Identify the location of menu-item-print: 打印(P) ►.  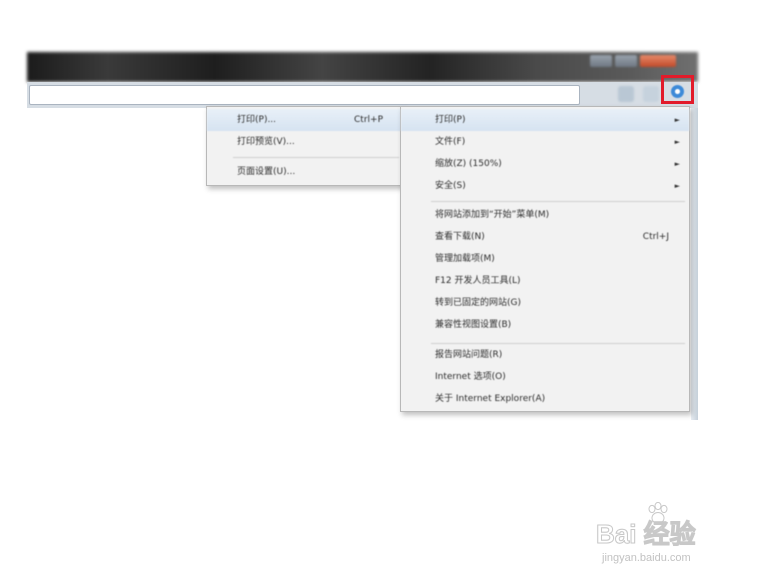
(545, 120).